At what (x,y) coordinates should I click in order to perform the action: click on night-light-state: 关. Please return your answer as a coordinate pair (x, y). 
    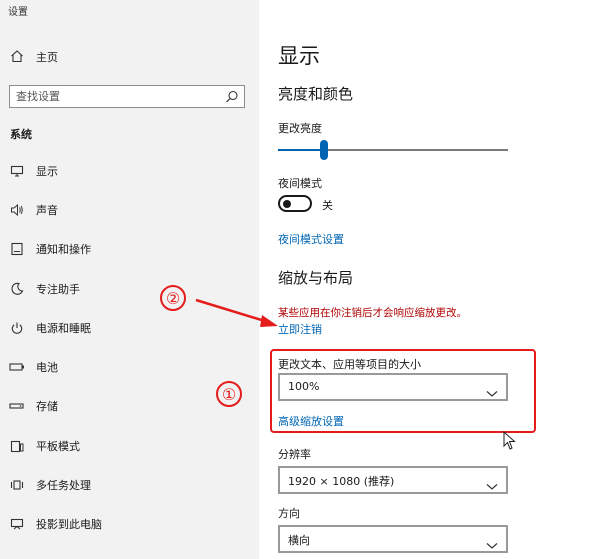
    Looking at the image, I should click on (327, 205).